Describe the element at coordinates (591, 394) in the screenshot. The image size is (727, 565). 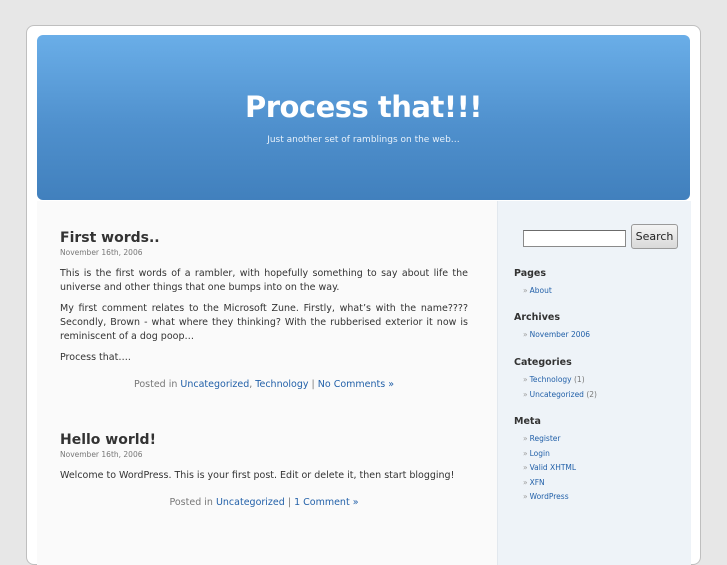
I see `category-count: (2)` at that location.